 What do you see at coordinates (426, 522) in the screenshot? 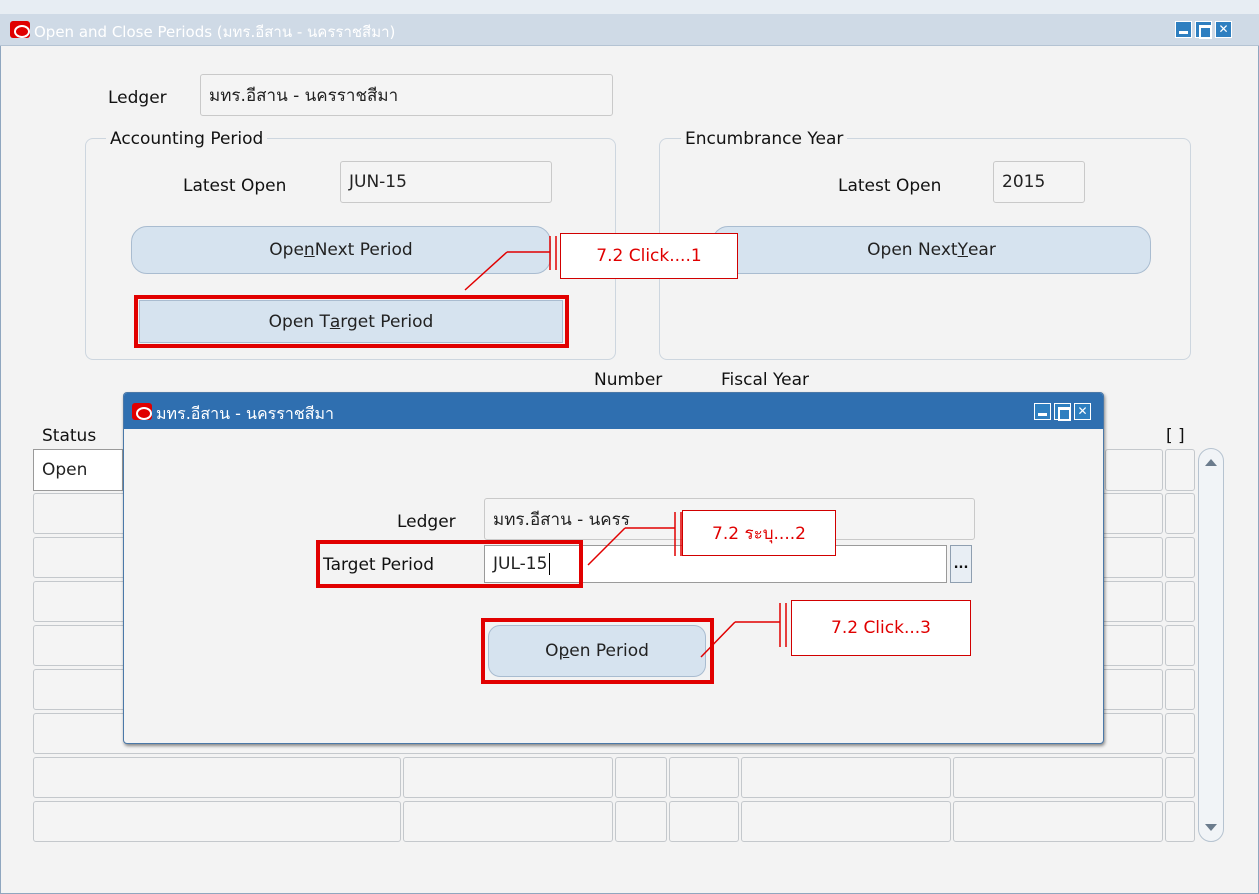
I see `dialog-ledger-label: Ledger` at bounding box center [426, 522].